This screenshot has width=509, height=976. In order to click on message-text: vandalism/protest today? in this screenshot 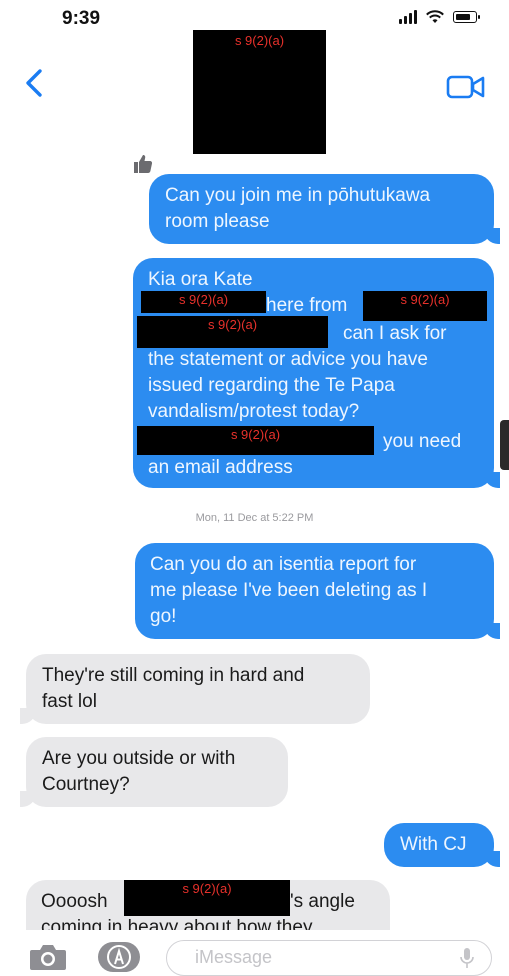, I will do `click(254, 411)`.